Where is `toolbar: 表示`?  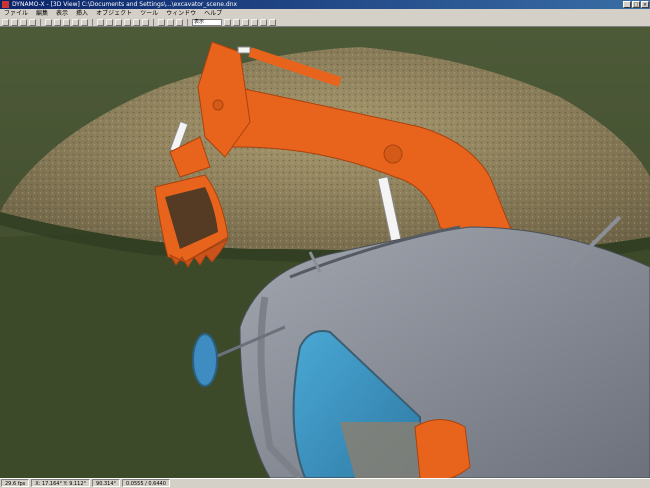 toolbar: 表示 is located at coordinates (325, 22).